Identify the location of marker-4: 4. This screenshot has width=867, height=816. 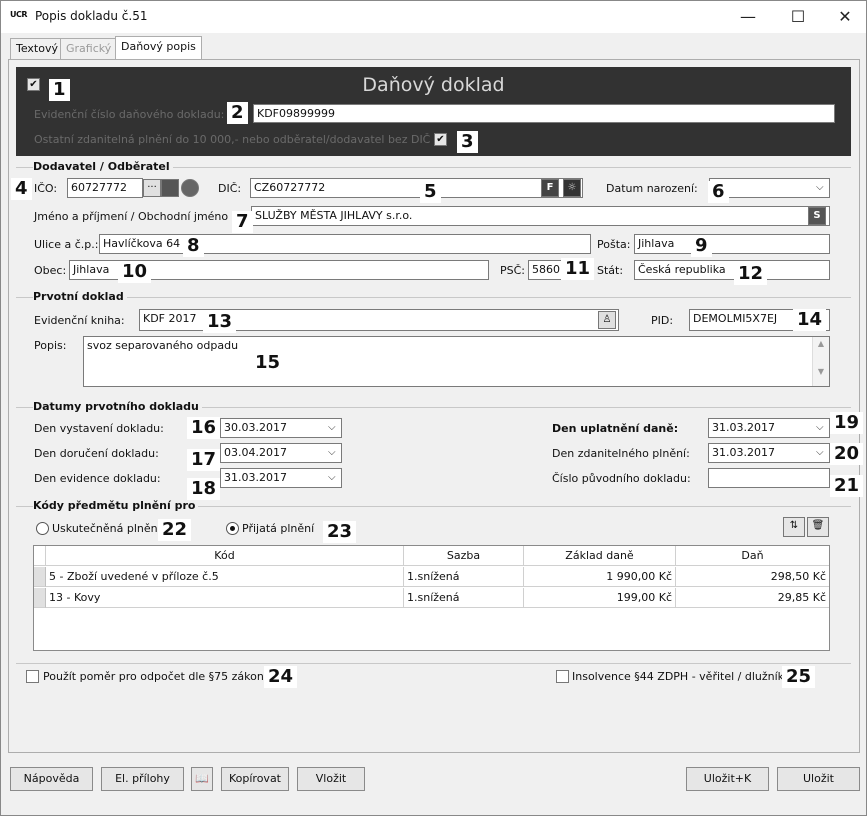
(21, 189).